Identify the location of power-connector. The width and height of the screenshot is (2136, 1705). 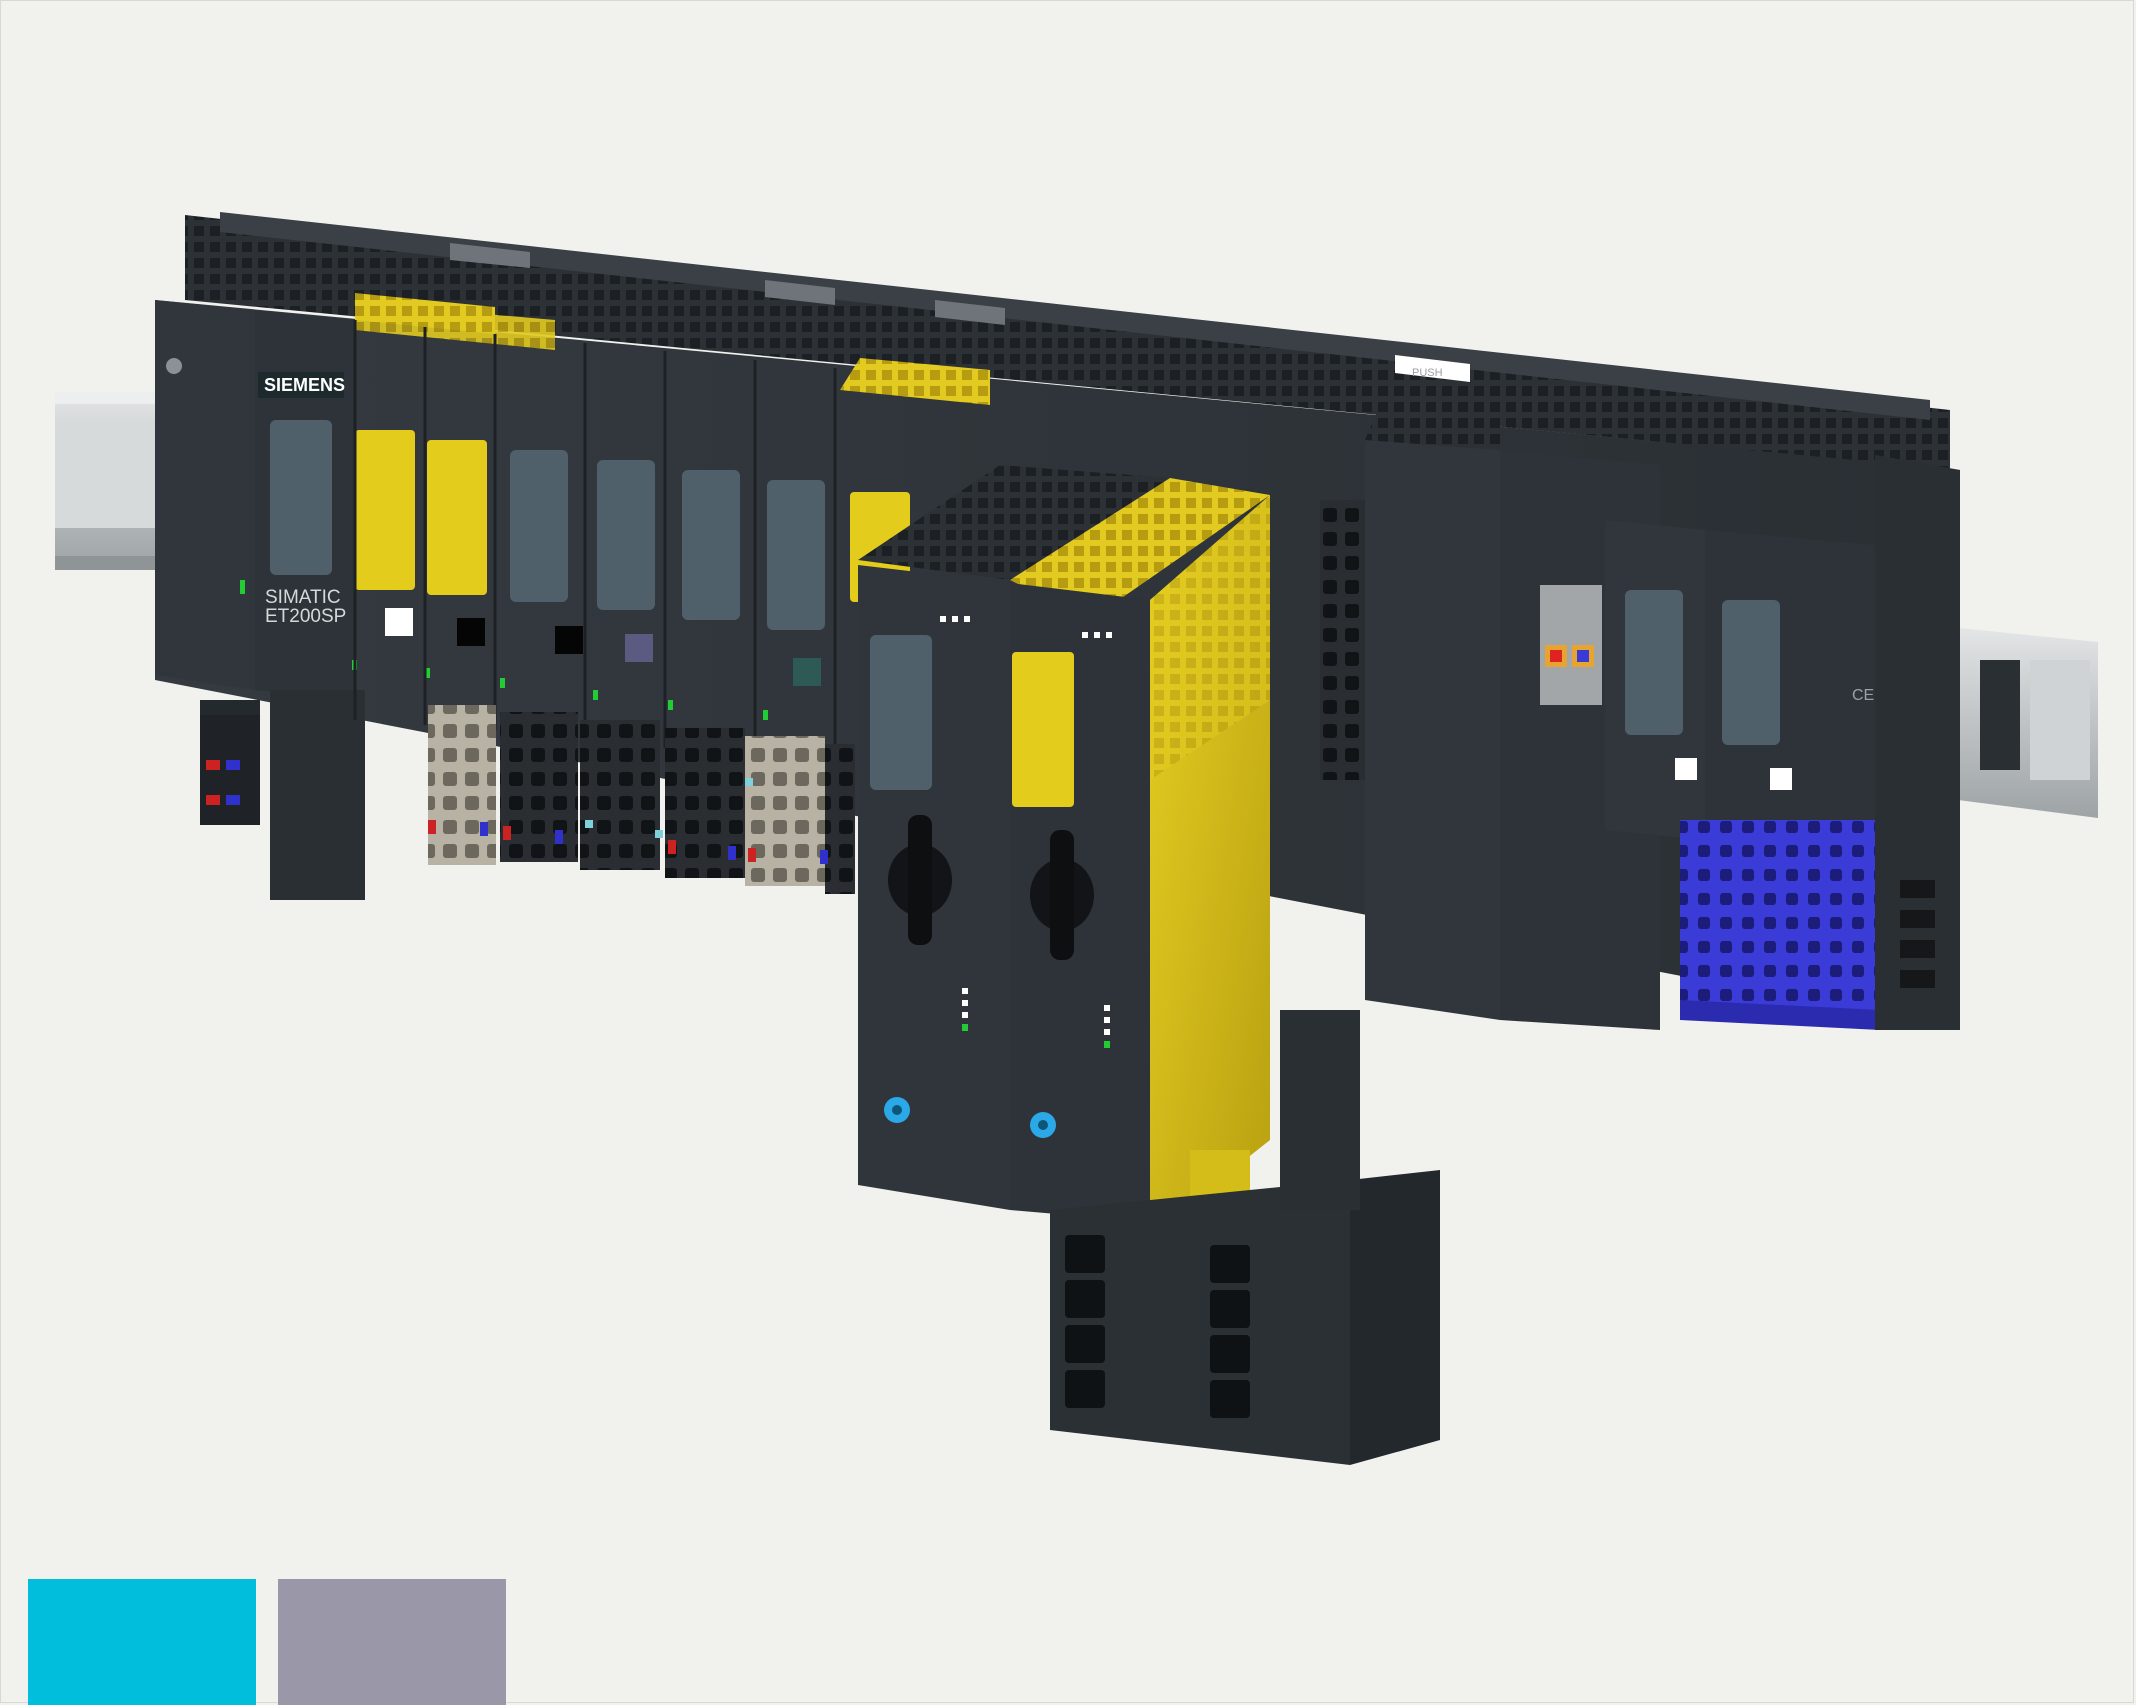
(230, 770).